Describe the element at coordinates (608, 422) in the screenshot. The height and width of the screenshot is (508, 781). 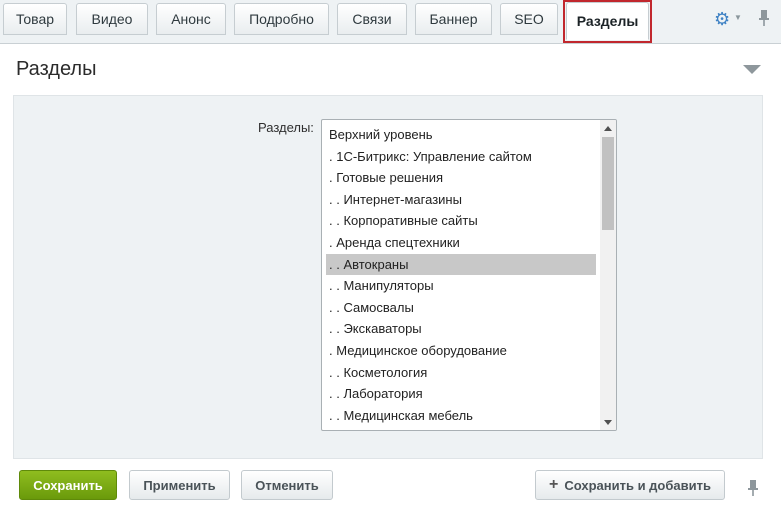
I see `scroll-down-arrow-icon` at that location.